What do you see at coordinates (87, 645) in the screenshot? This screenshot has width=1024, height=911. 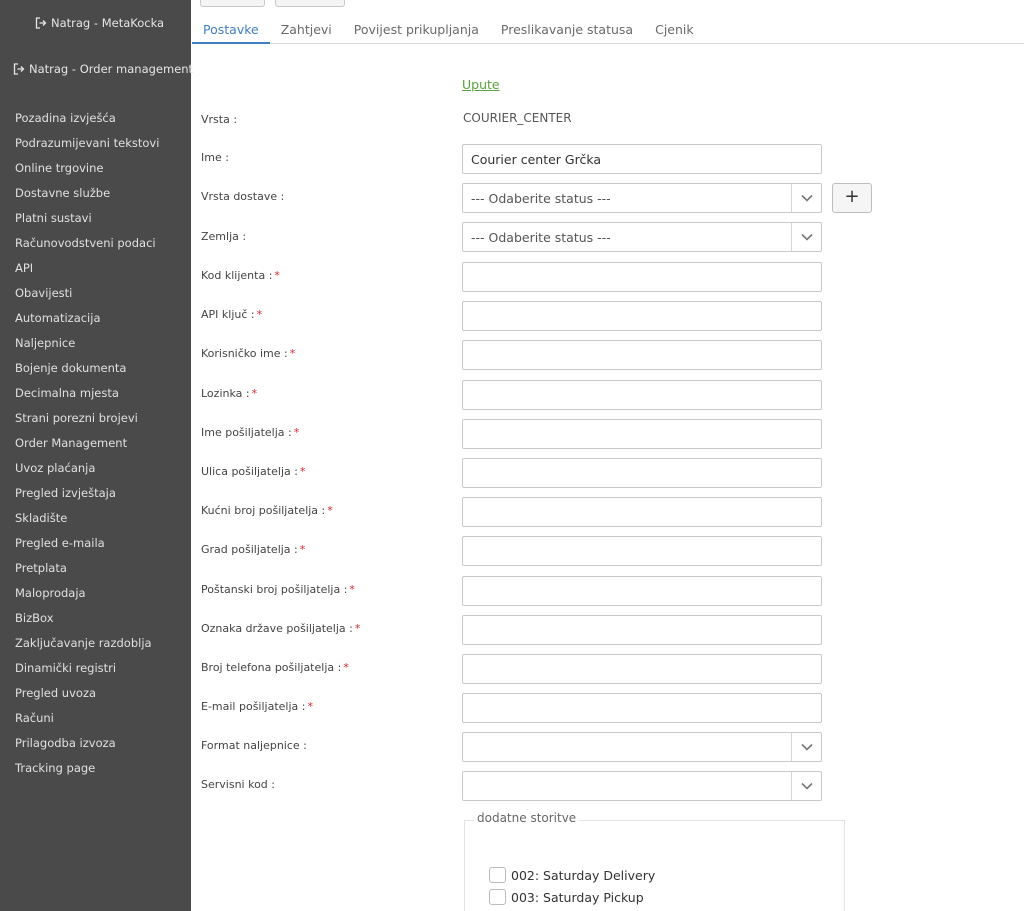 I see `sidebar-item: Zaključavanje razdoblja` at bounding box center [87, 645].